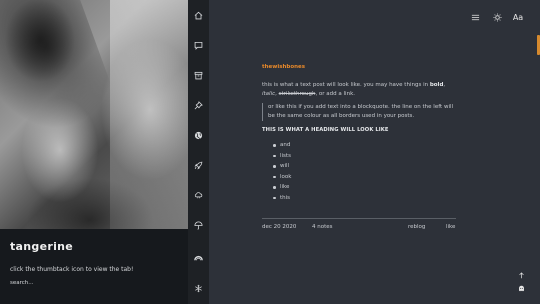  Describe the element at coordinates (198, 225) in the screenshot. I see `umbrella-icon` at that location.